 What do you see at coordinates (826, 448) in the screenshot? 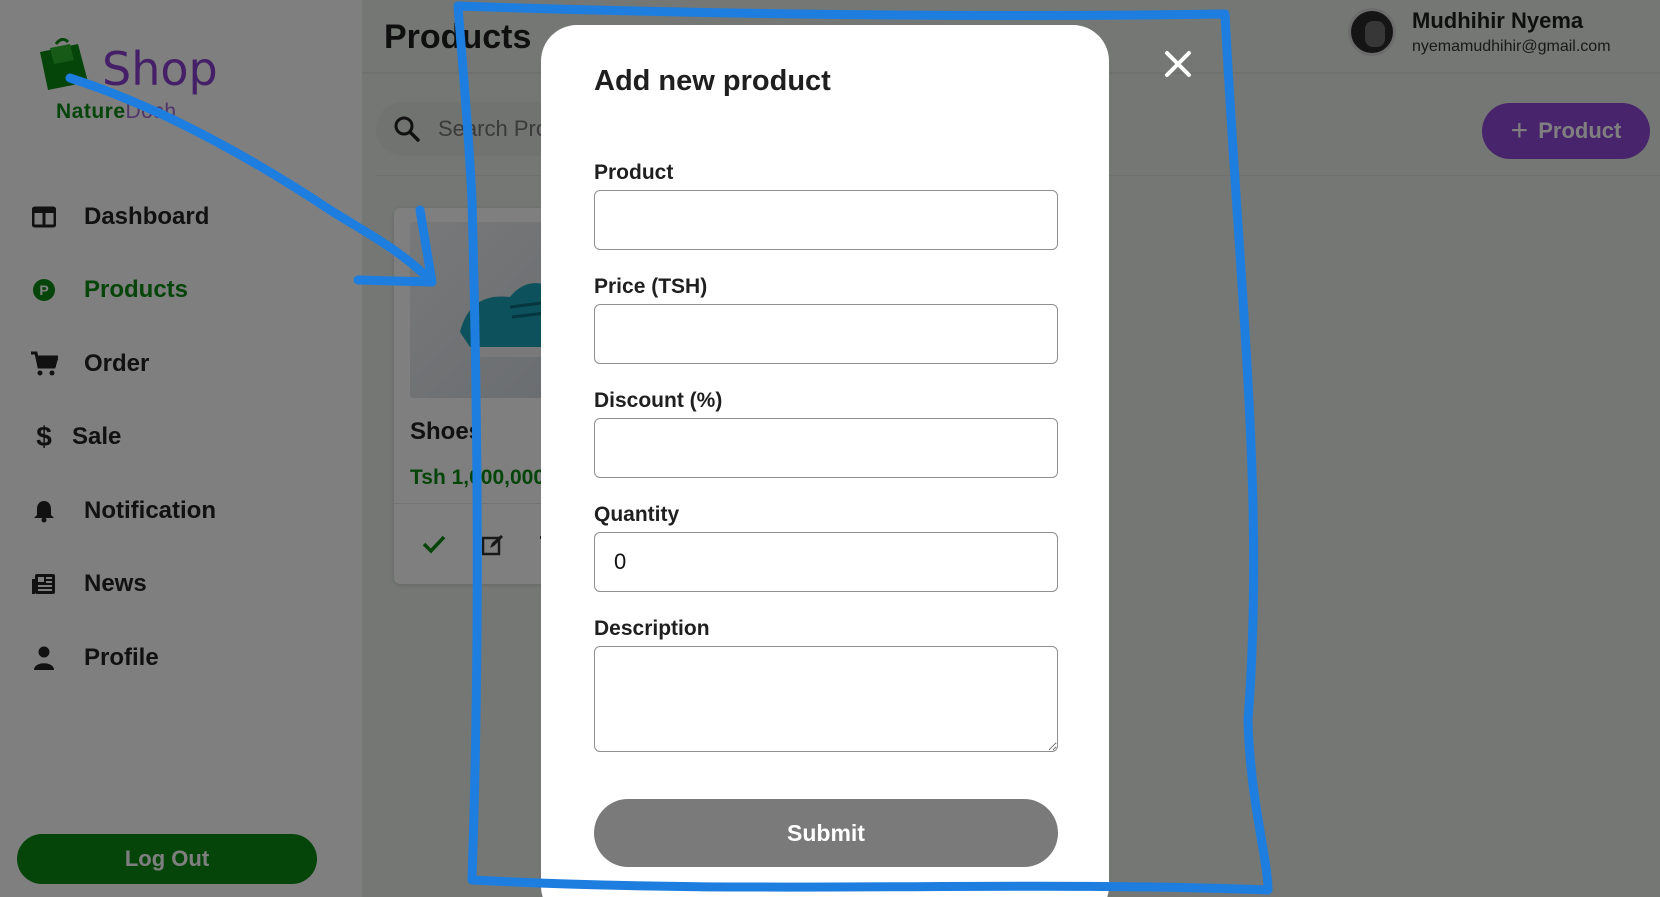
I see `discount-input` at bounding box center [826, 448].